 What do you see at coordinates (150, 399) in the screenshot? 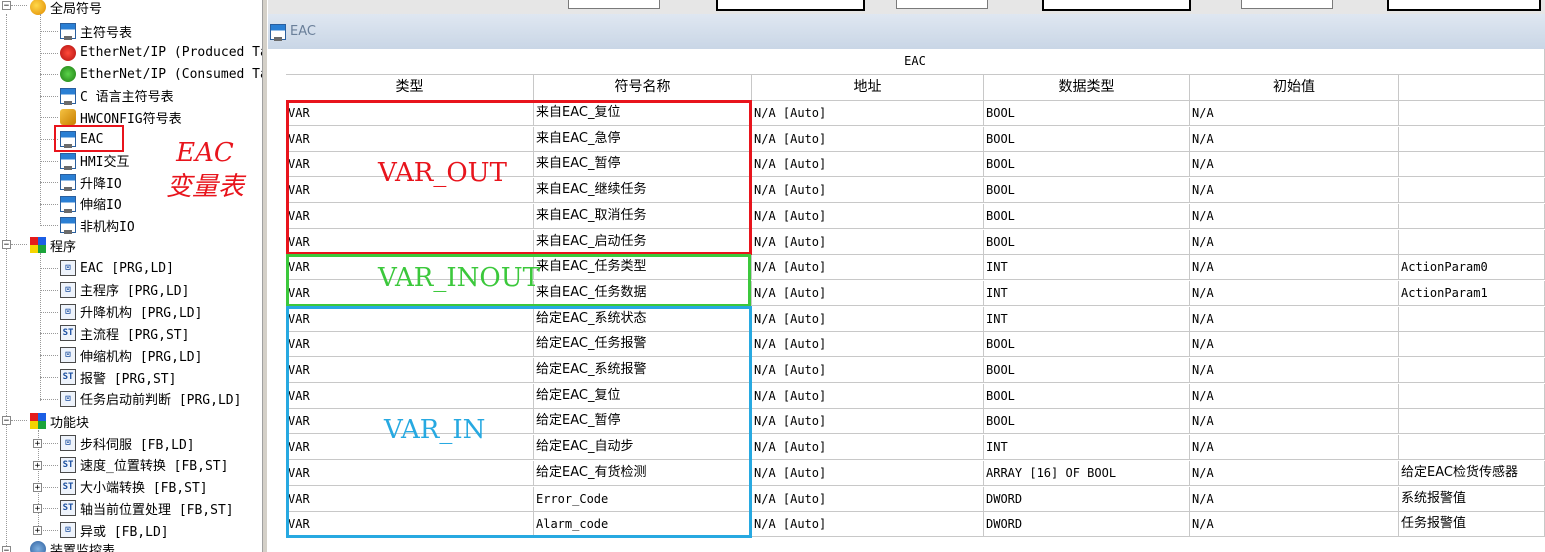
I see `tree-item-program: ⊡ 任务启动前判断 [PRG,LD]` at bounding box center [150, 399].